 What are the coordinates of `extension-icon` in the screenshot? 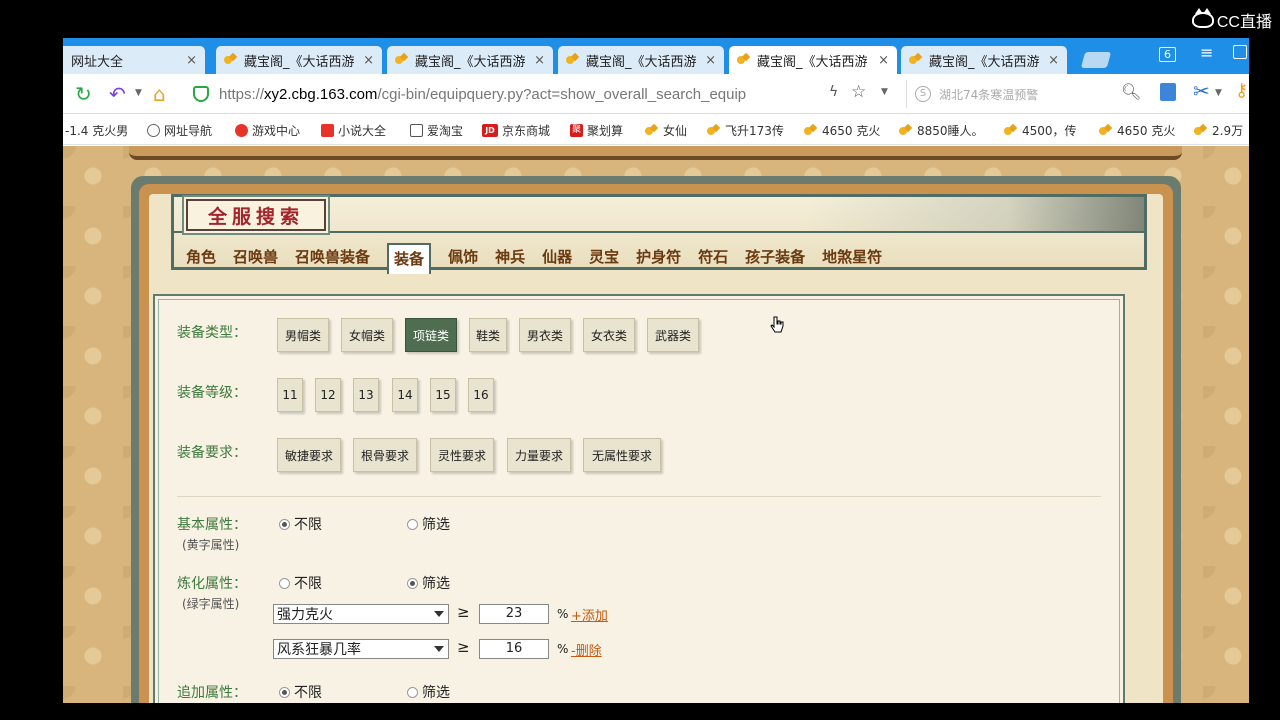 It's located at (1168, 92).